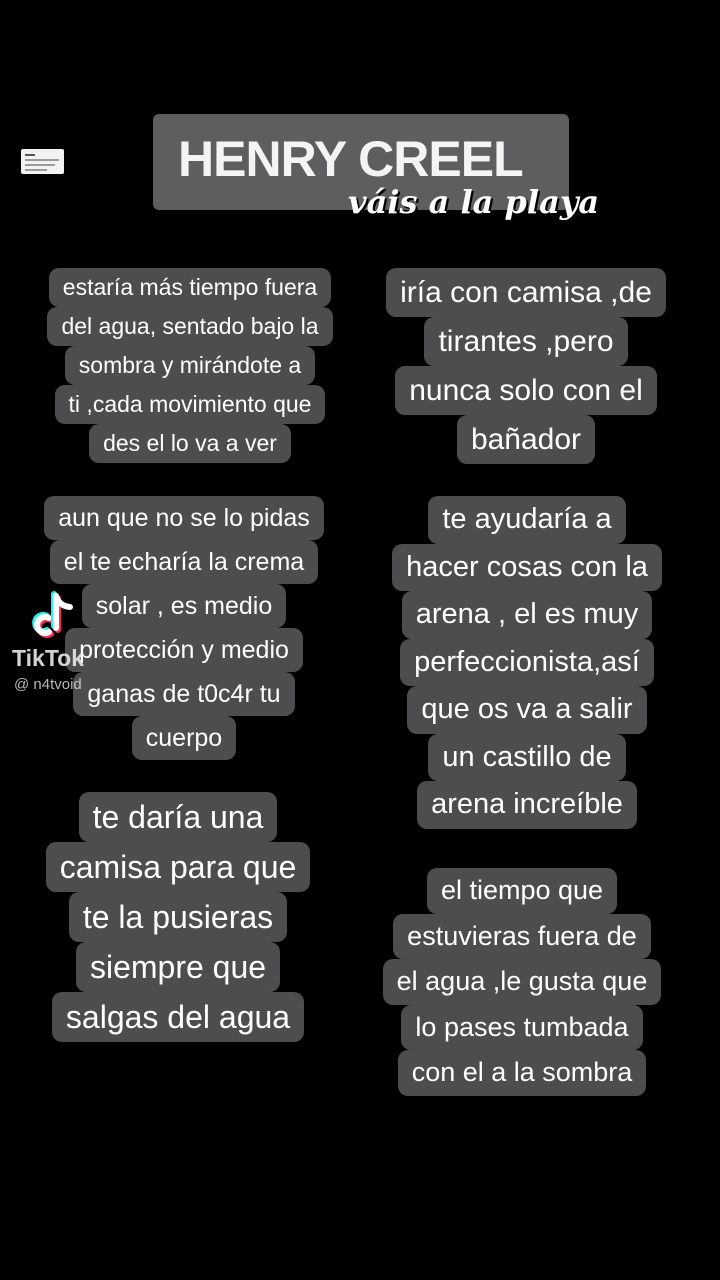 This screenshot has width=720, height=1280. What do you see at coordinates (48, 684) in the screenshot?
I see `tiktok-watermark-username: @ n4tvoid` at bounding box center [48, 684].